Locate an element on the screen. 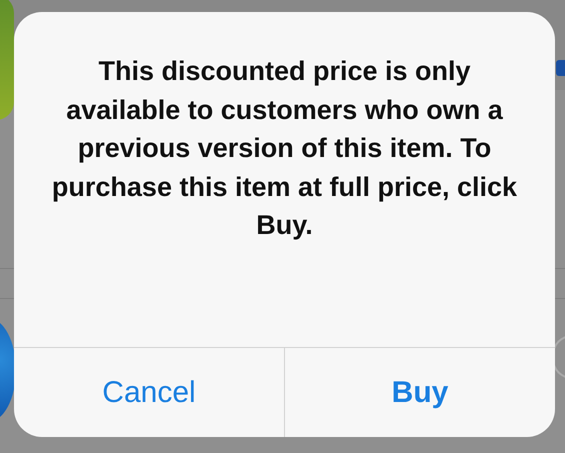  buy-button: Buy is located at coordinates (419, 392).